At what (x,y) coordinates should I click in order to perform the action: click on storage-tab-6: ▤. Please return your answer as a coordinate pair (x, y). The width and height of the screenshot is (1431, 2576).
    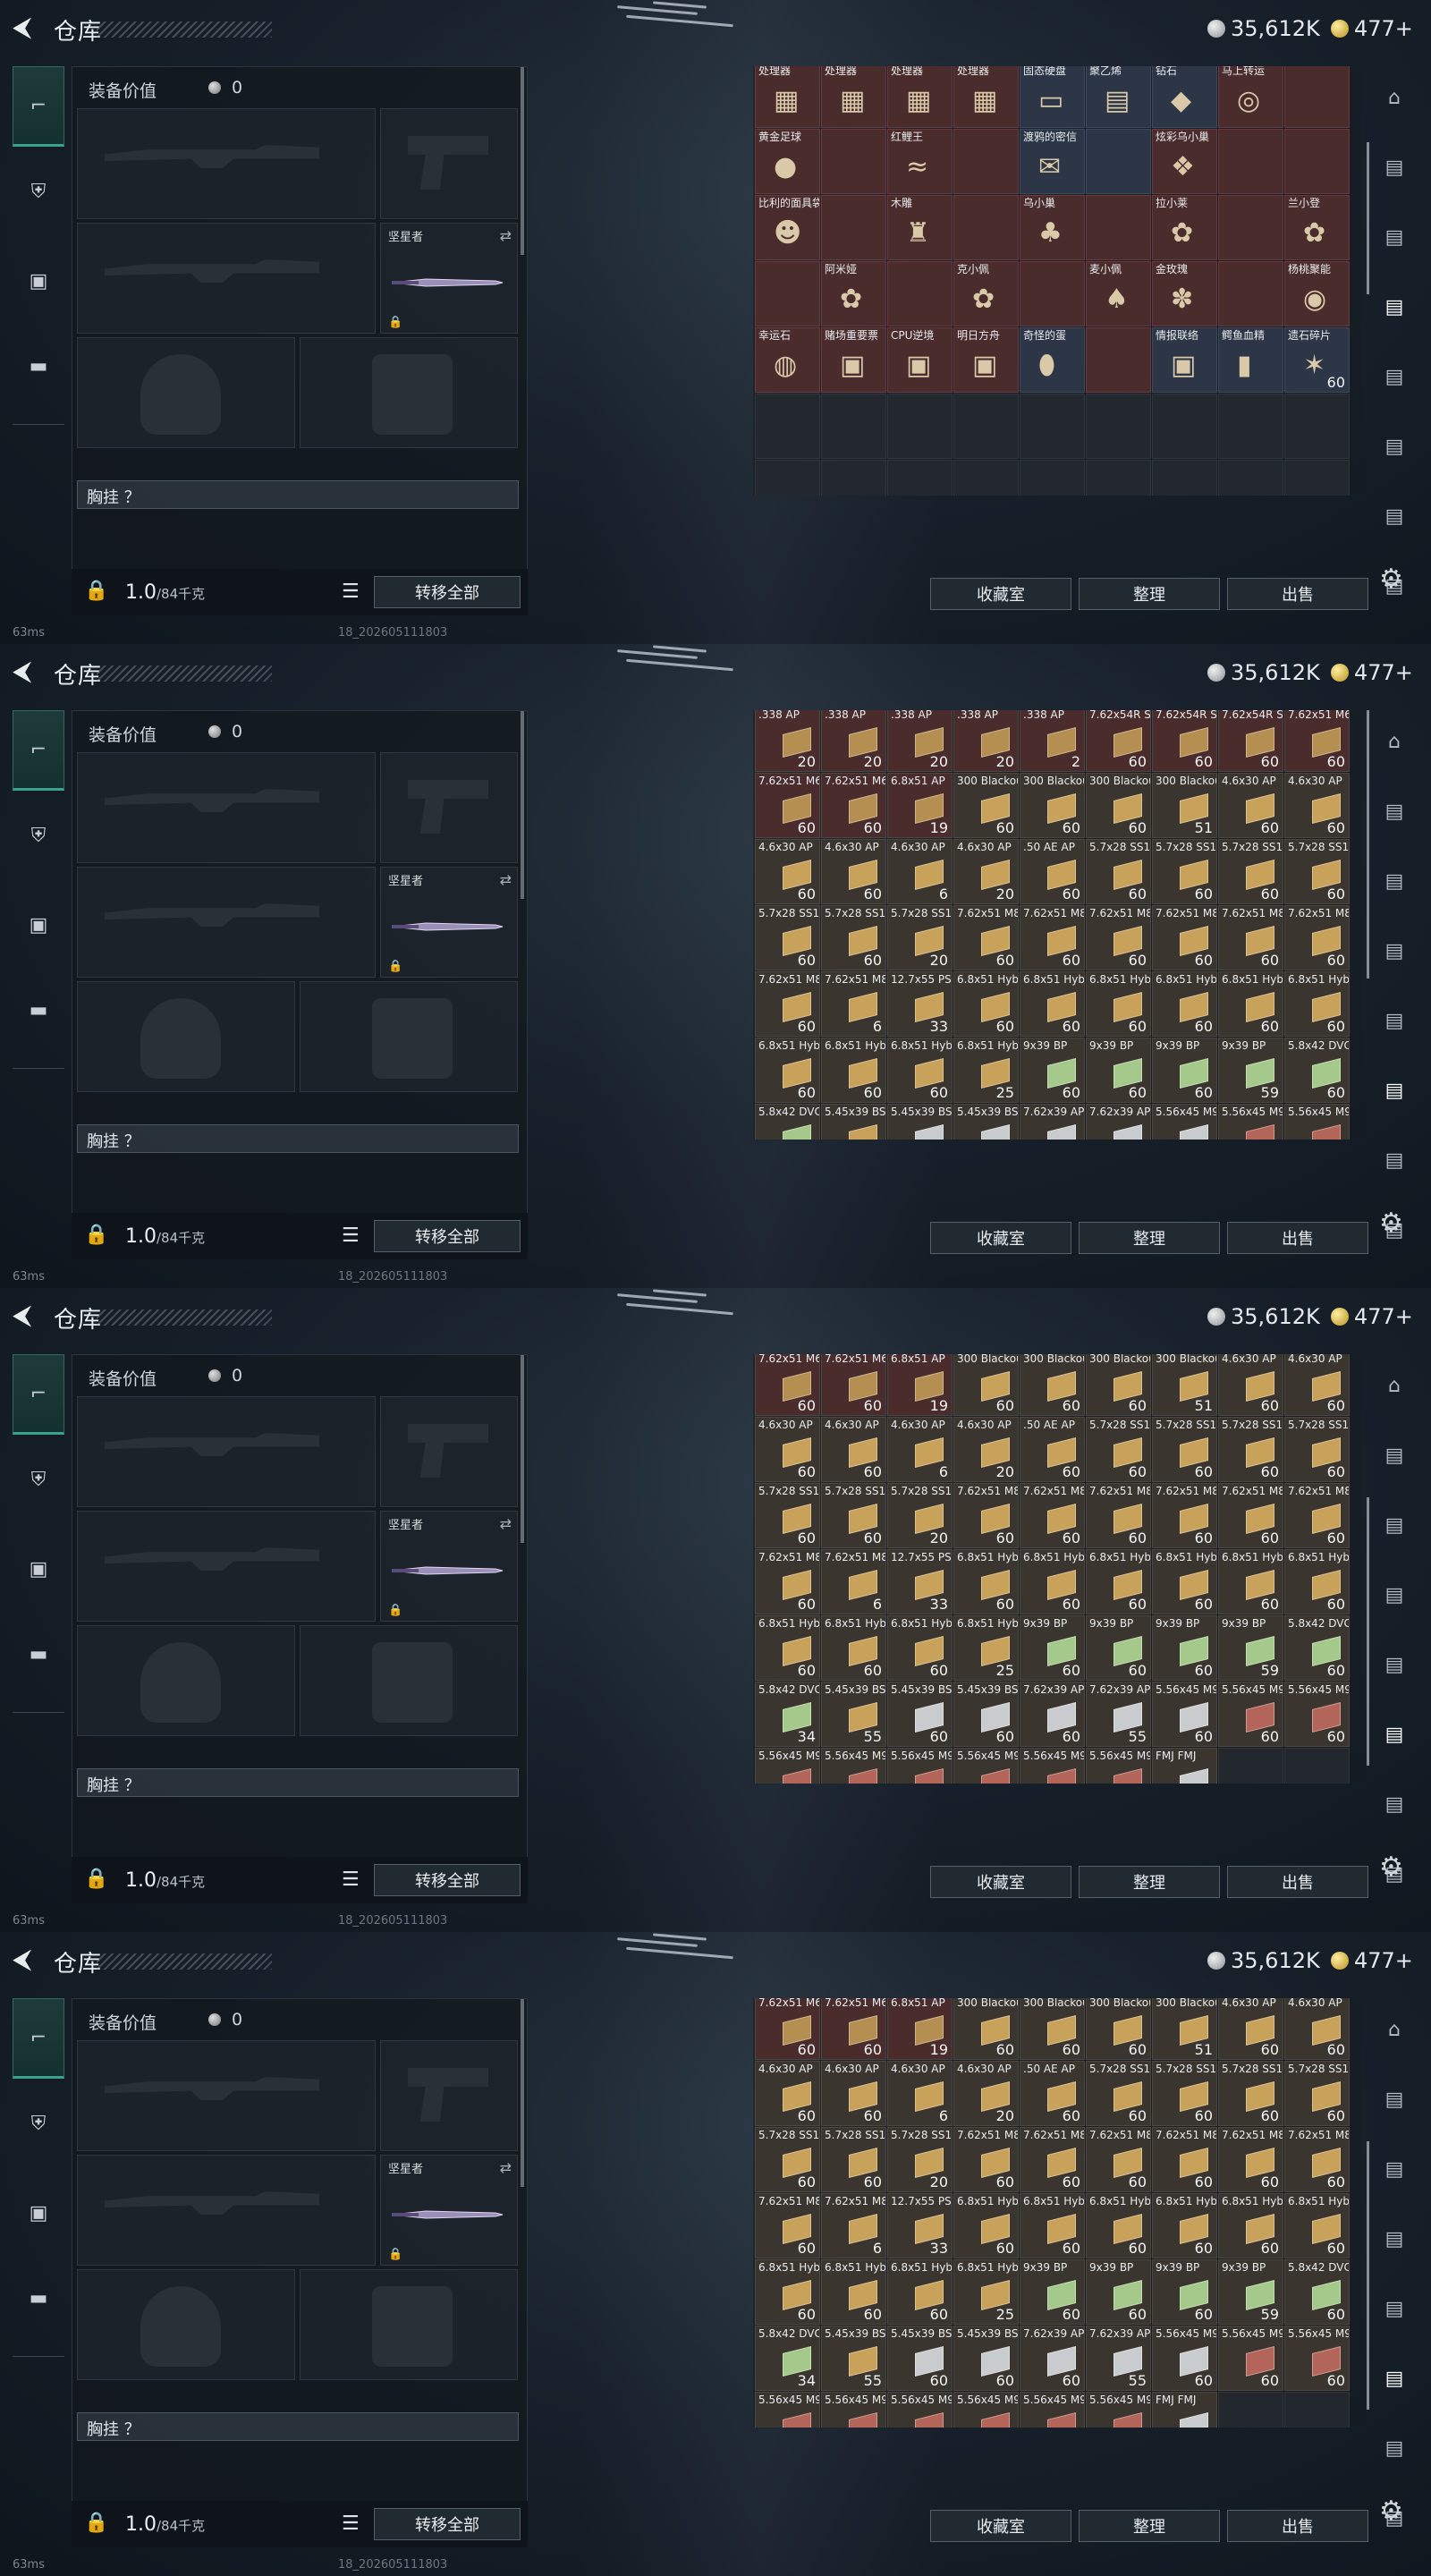
    Looking at the image, I should click on (1395, 2448).